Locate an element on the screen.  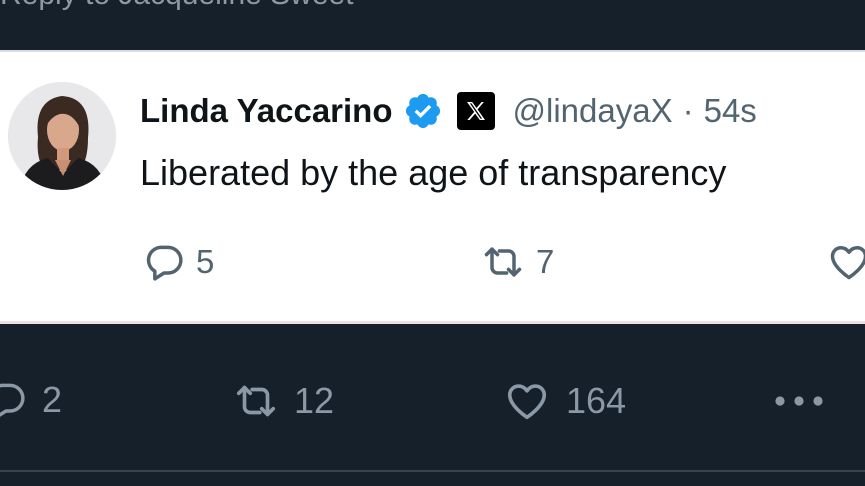
more-dots-icon is located at coordinates (799, 401).